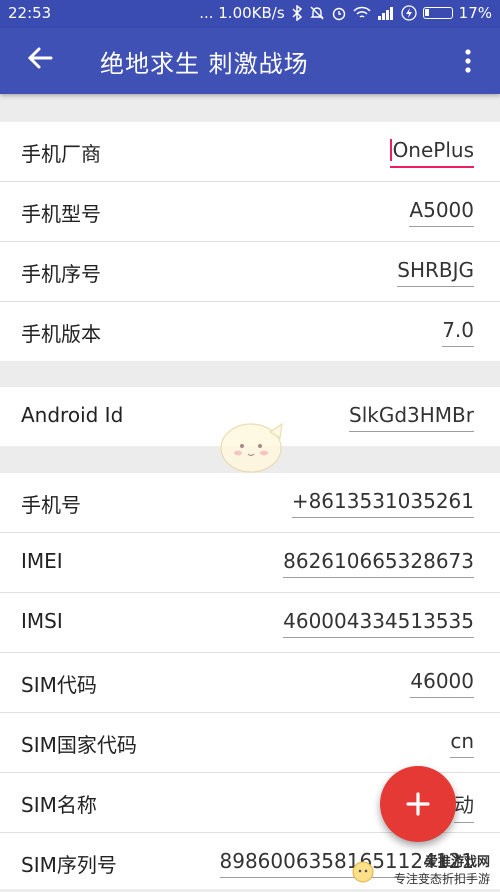 This screenshot has height=892, width=500. I want to click on list-item: 手机序号 SHRBJG, so click(250, 272).